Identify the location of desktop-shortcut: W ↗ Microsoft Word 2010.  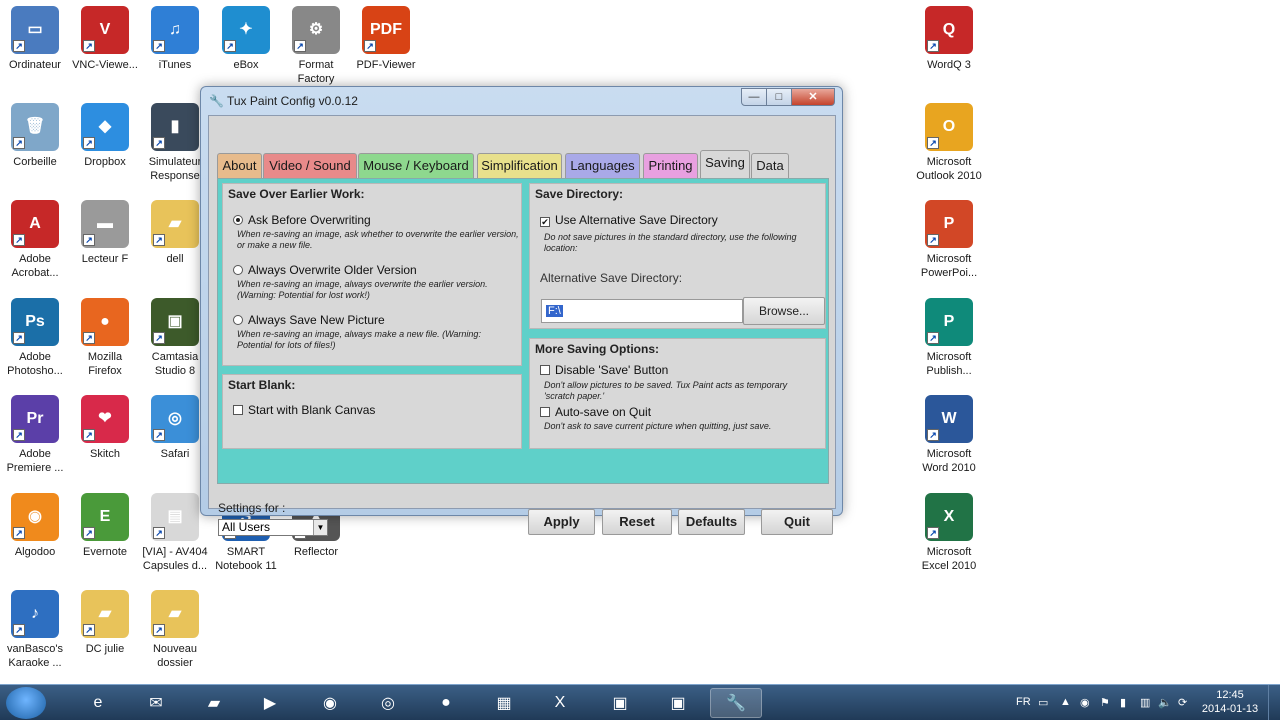
(949, 435).